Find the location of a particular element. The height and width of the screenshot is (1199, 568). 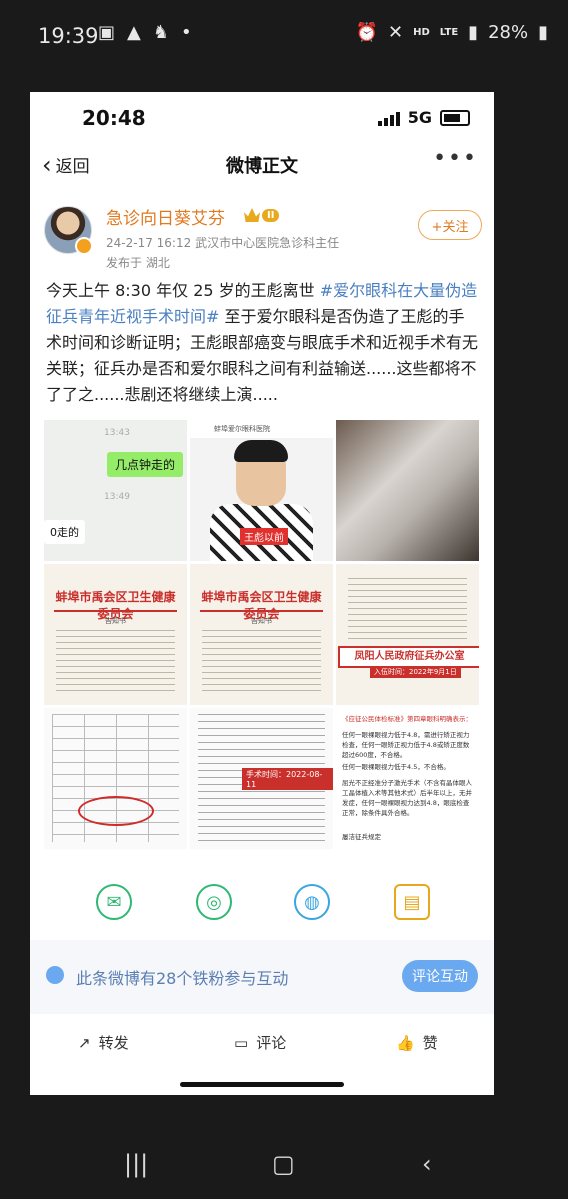

fan-interaction-bar: 此条微博有28个铁粉参与互动 评论互动 is located at coordinates (262, 977).